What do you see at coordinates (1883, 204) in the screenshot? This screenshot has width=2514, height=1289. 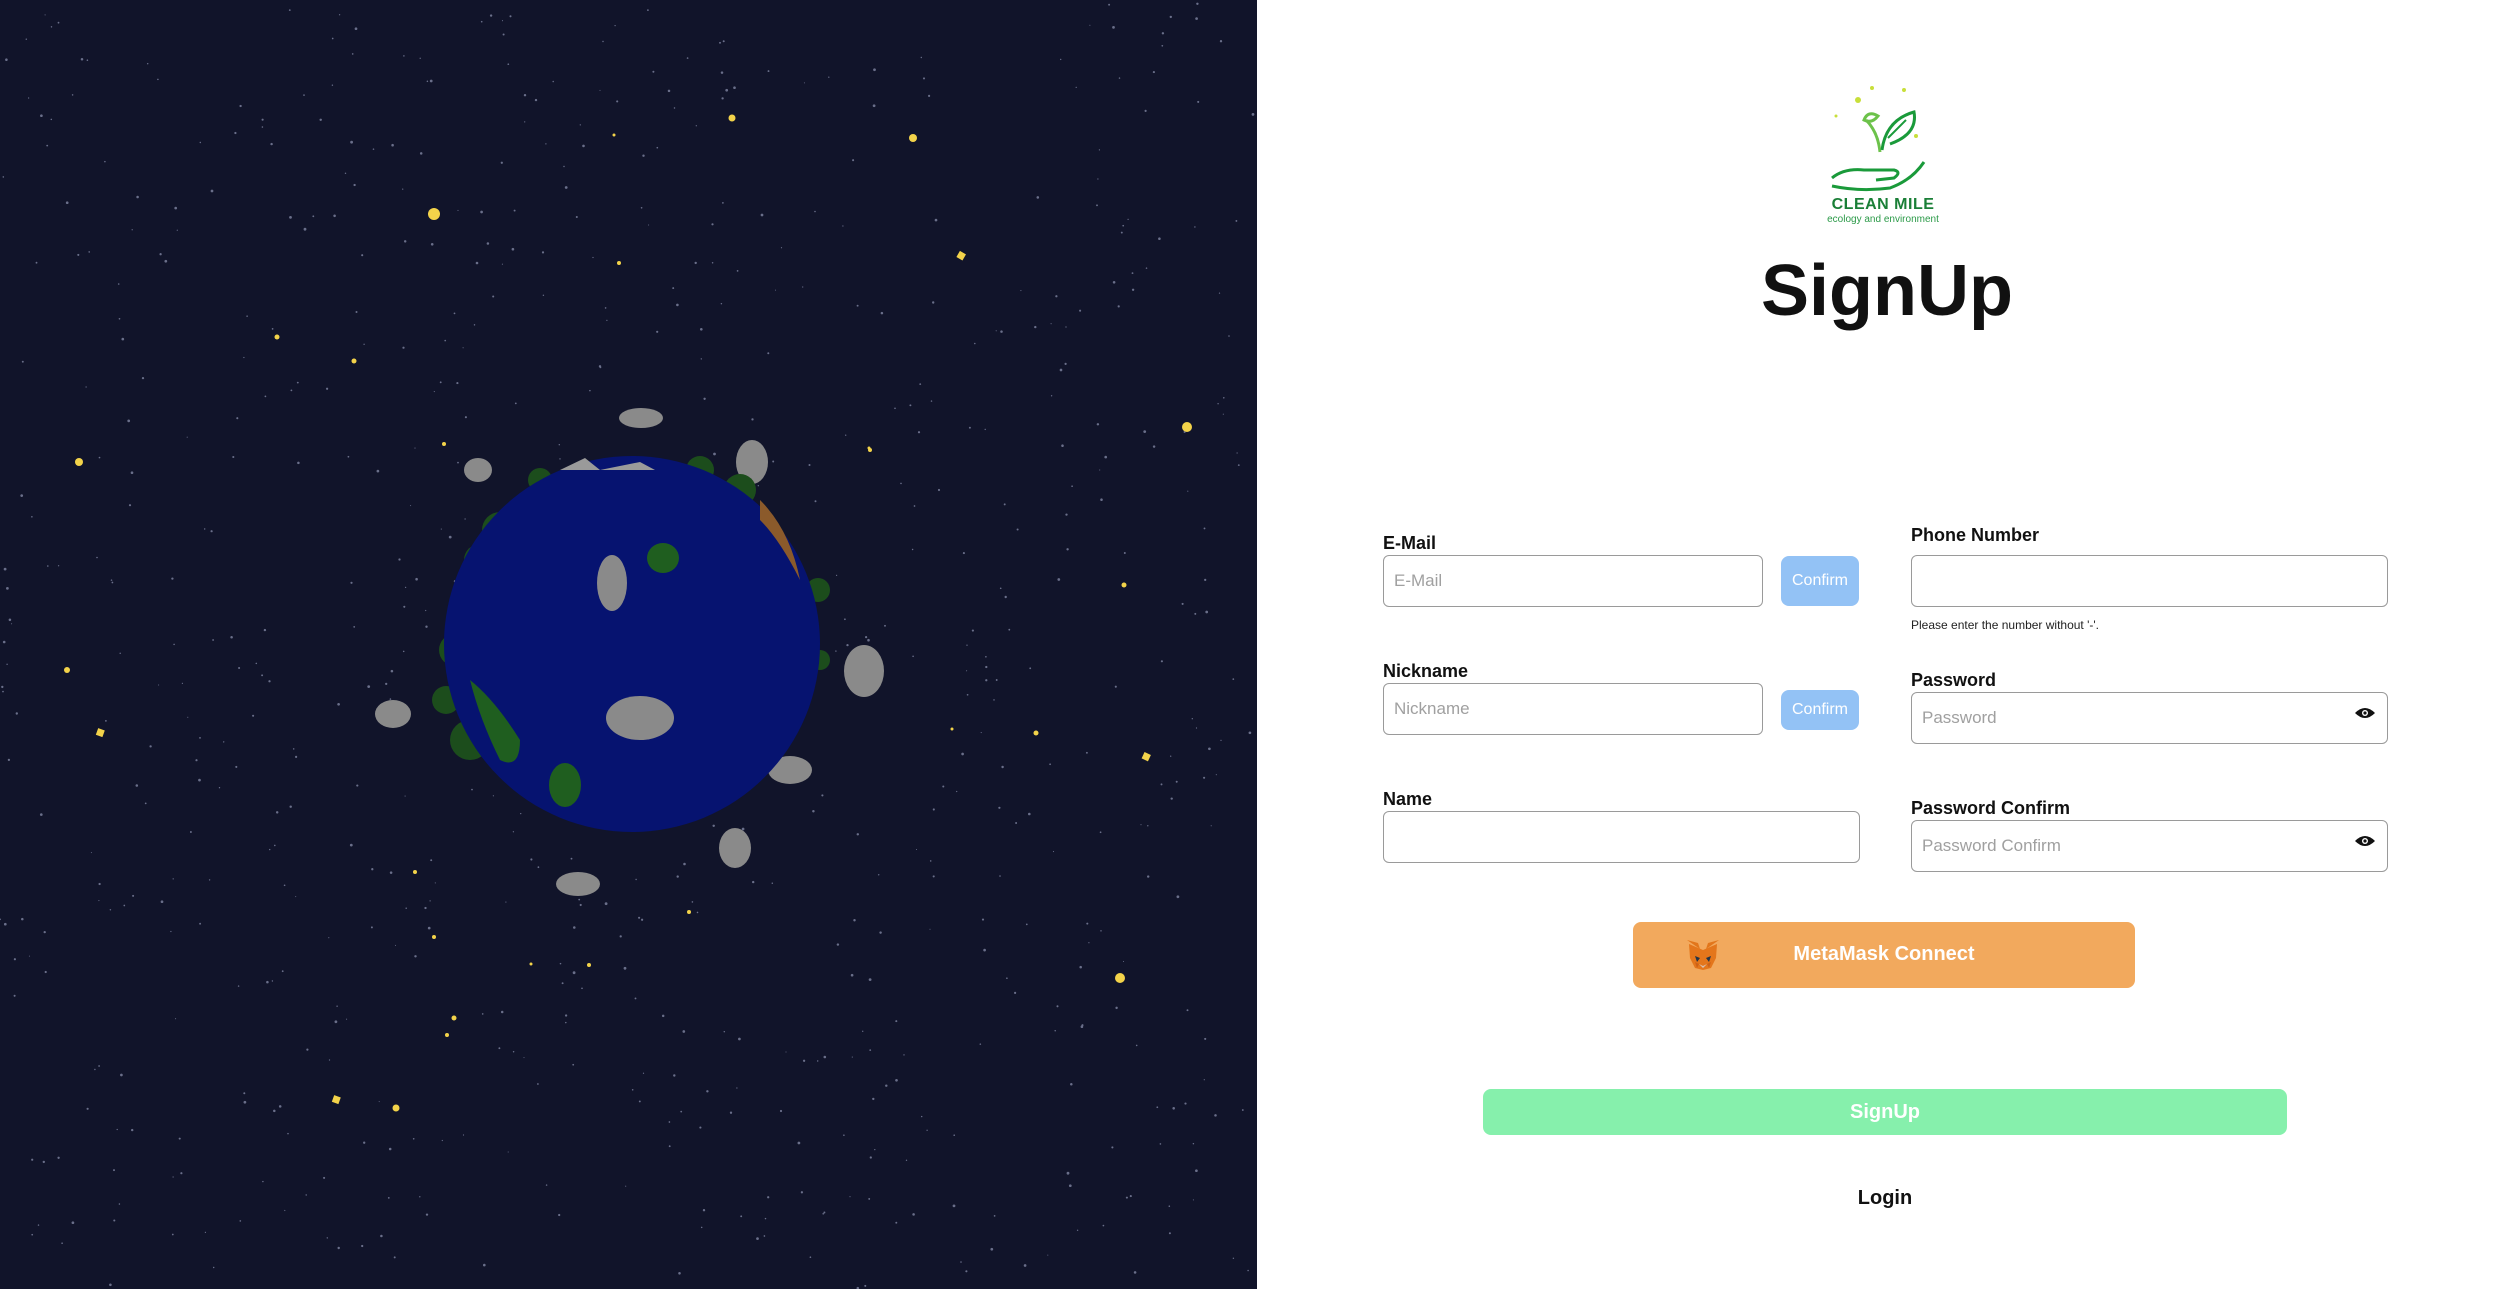 I see `brand-name: CLEAN MILE` at bounding box center [1883, 204].